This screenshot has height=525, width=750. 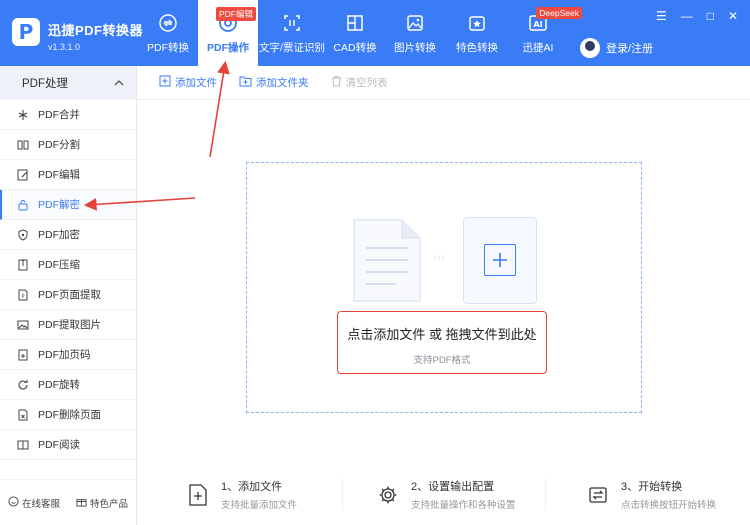 I want to click on add-file-step-icon, so click(x=198, y=494).